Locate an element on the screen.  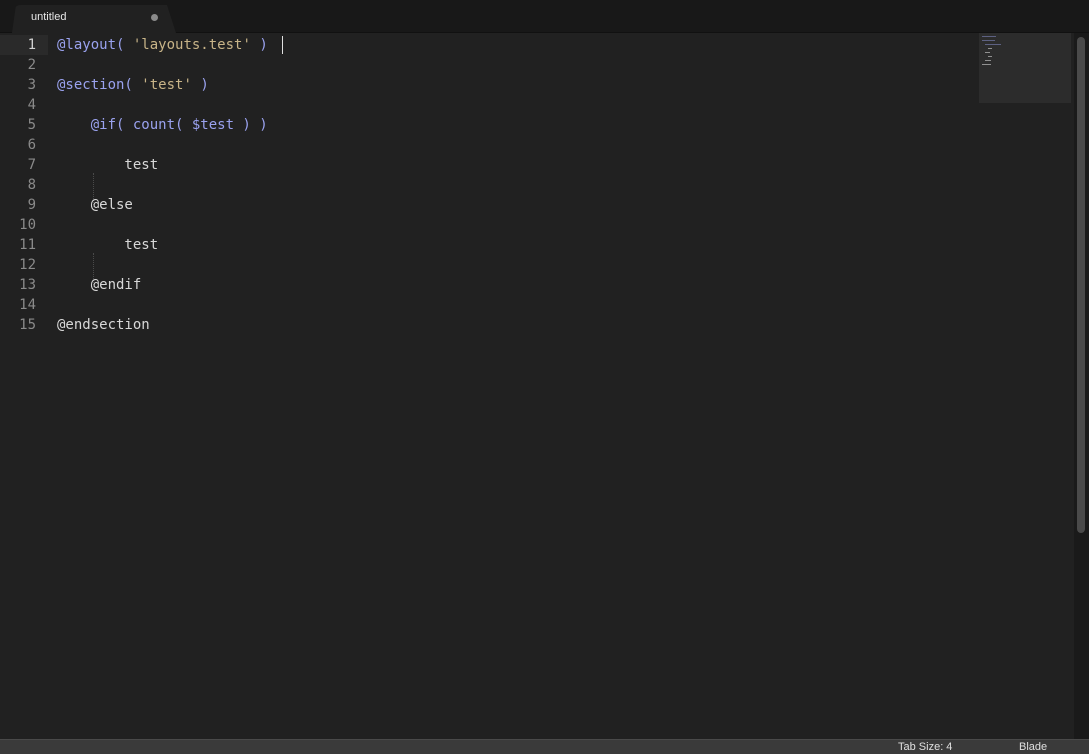
line-number: 9 is located at coordinates (31, 205).